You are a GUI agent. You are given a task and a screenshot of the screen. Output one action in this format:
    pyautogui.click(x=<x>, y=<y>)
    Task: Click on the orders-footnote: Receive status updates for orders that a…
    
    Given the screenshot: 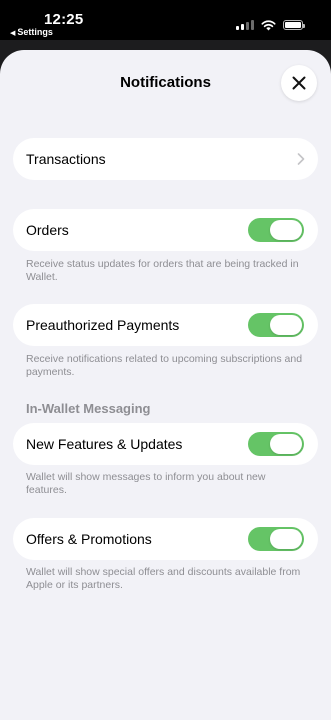 What is the action you would take?
    pyautogui.click(x=162, y=270)
    